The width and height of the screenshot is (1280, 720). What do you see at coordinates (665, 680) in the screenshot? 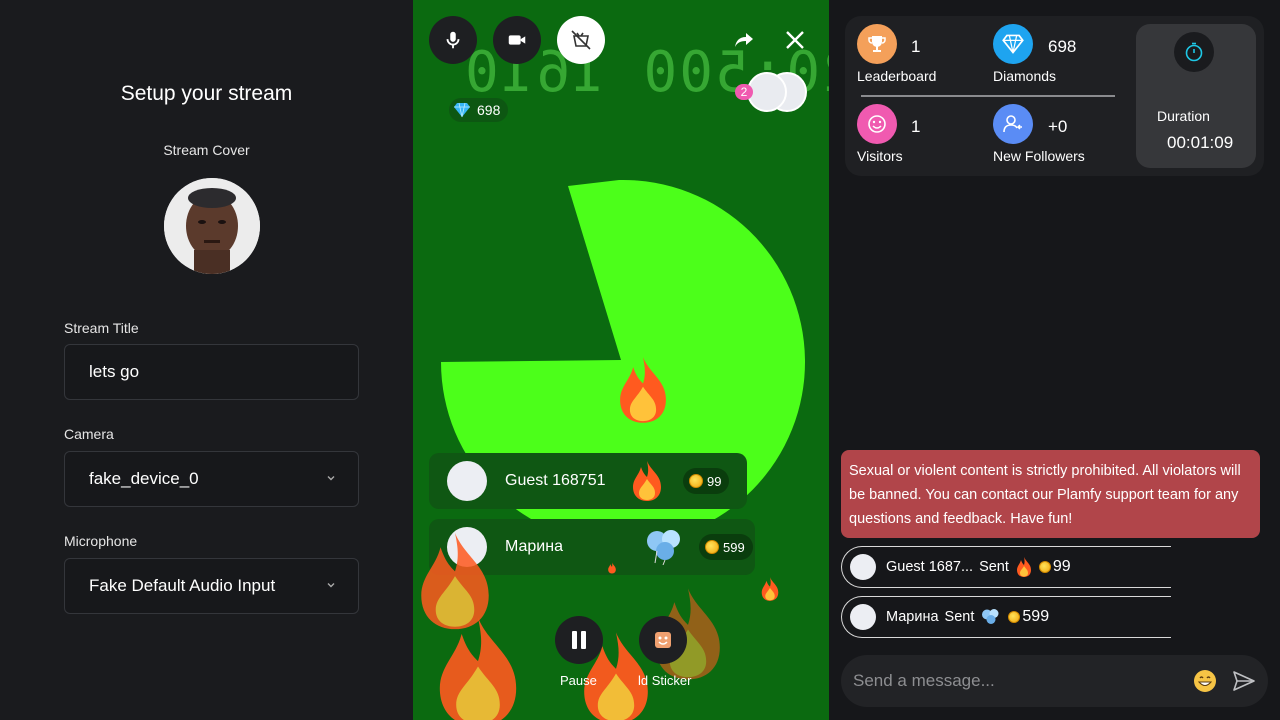
I see `add-sticker-label: ld Sticker` at bounding box center [665, 680].